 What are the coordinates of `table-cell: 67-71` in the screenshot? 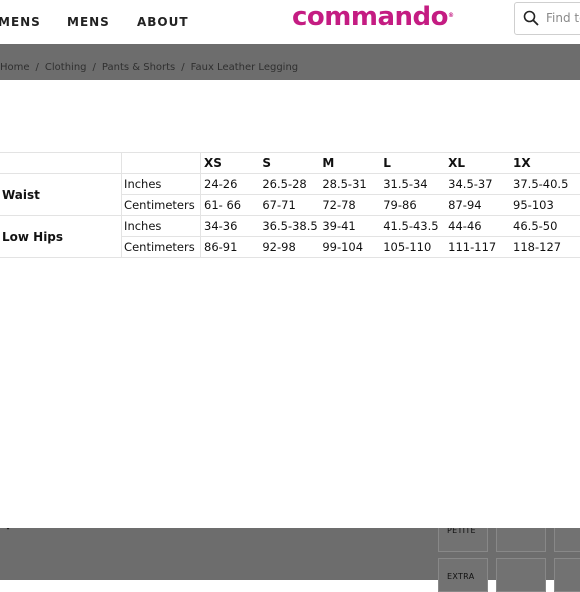 It's located at (289, 205).